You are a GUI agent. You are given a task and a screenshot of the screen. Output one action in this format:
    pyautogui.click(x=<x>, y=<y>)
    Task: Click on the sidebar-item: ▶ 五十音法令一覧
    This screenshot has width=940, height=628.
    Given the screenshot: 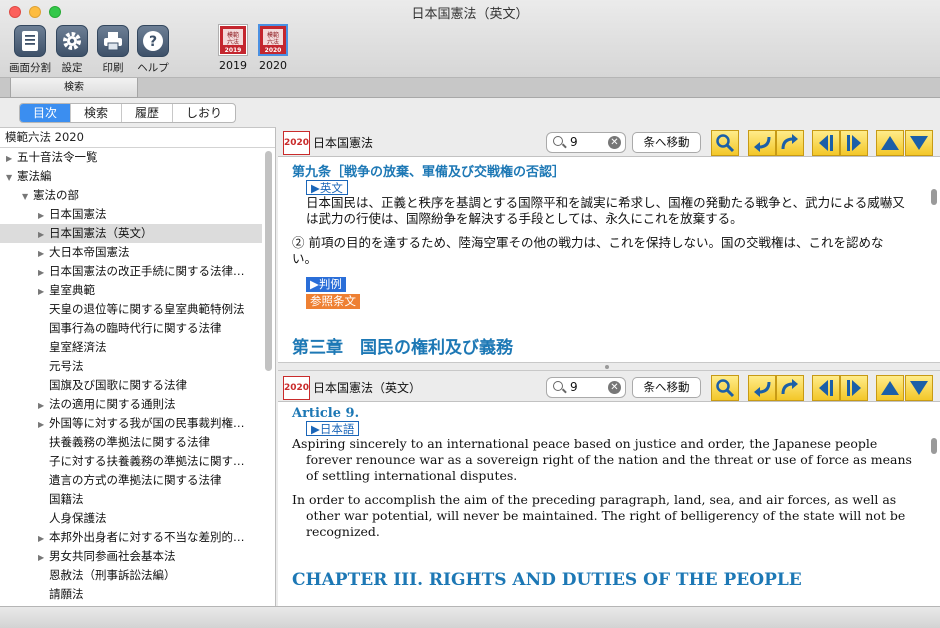 What is the action you would take?
    pyautogui.click(x=131, y=157)
    